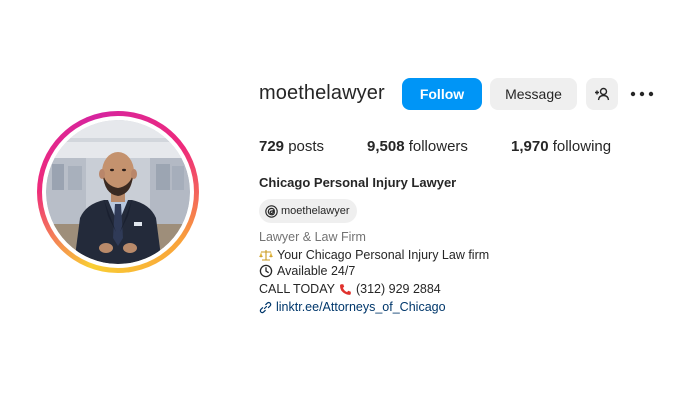 The image size is (700, 400). I want to click on bio-call-today-text: CALL TODAY, so click(297, 289).